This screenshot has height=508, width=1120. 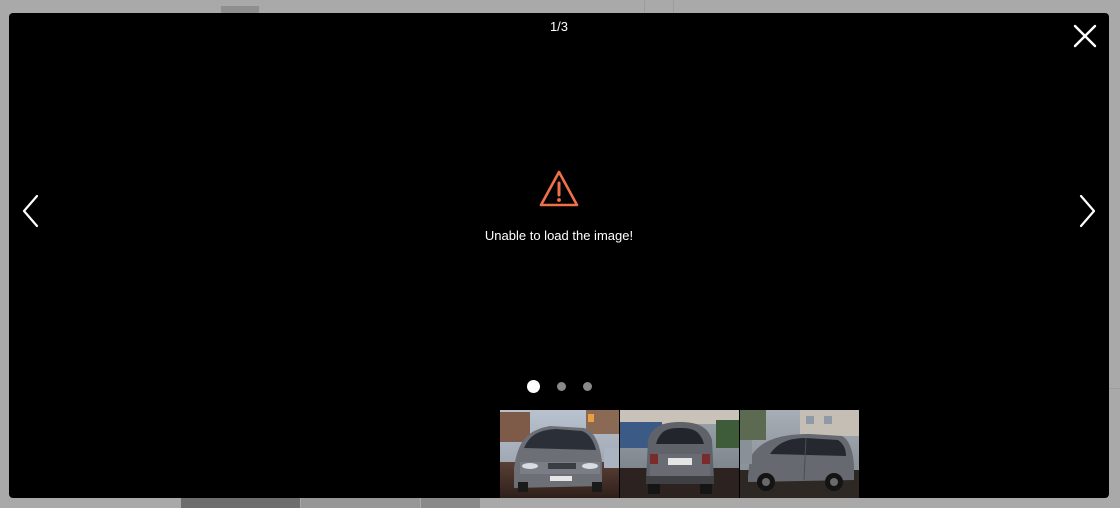 I want to click on warning-triangle-icon, so click(x=559, y=188).